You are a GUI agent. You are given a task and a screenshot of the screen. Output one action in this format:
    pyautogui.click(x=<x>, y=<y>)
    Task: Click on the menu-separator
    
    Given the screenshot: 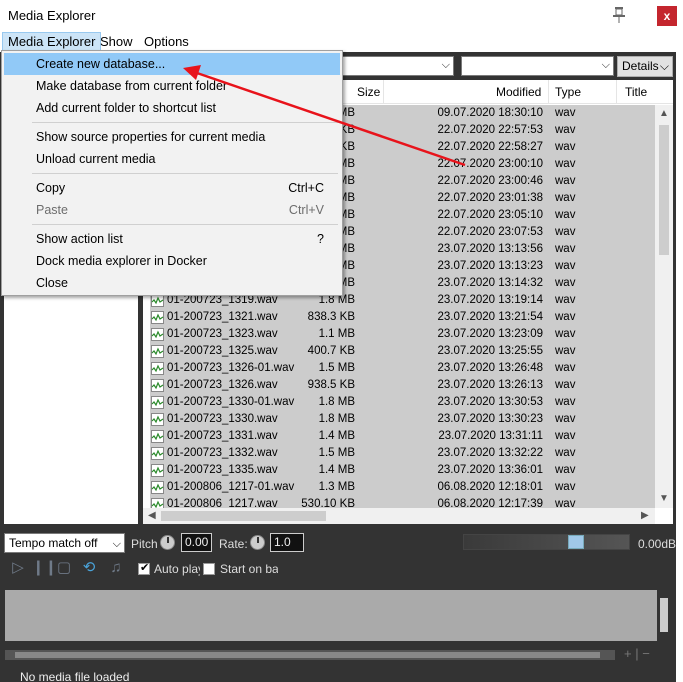 What is the action you would take?
    pyautogui.click(x=185, y=224)
    